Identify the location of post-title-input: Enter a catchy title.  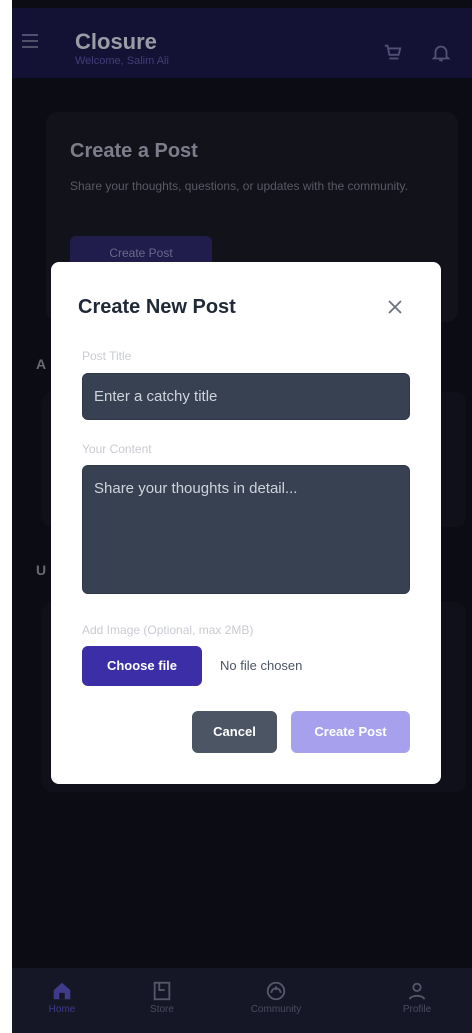
(246, 396).